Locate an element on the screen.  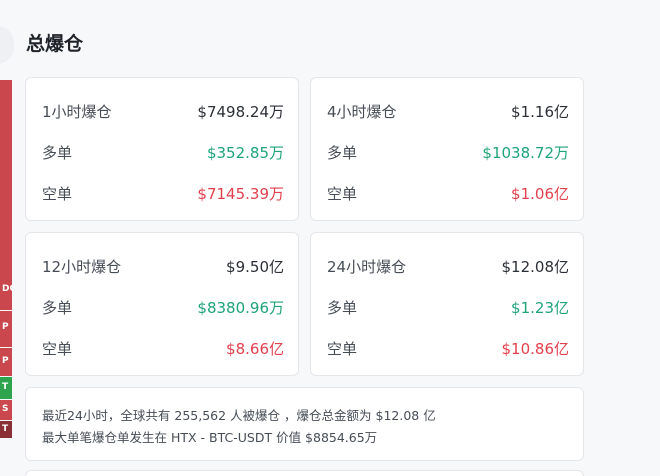
heatmap-cell: DO is located at coordinates (6, 291).